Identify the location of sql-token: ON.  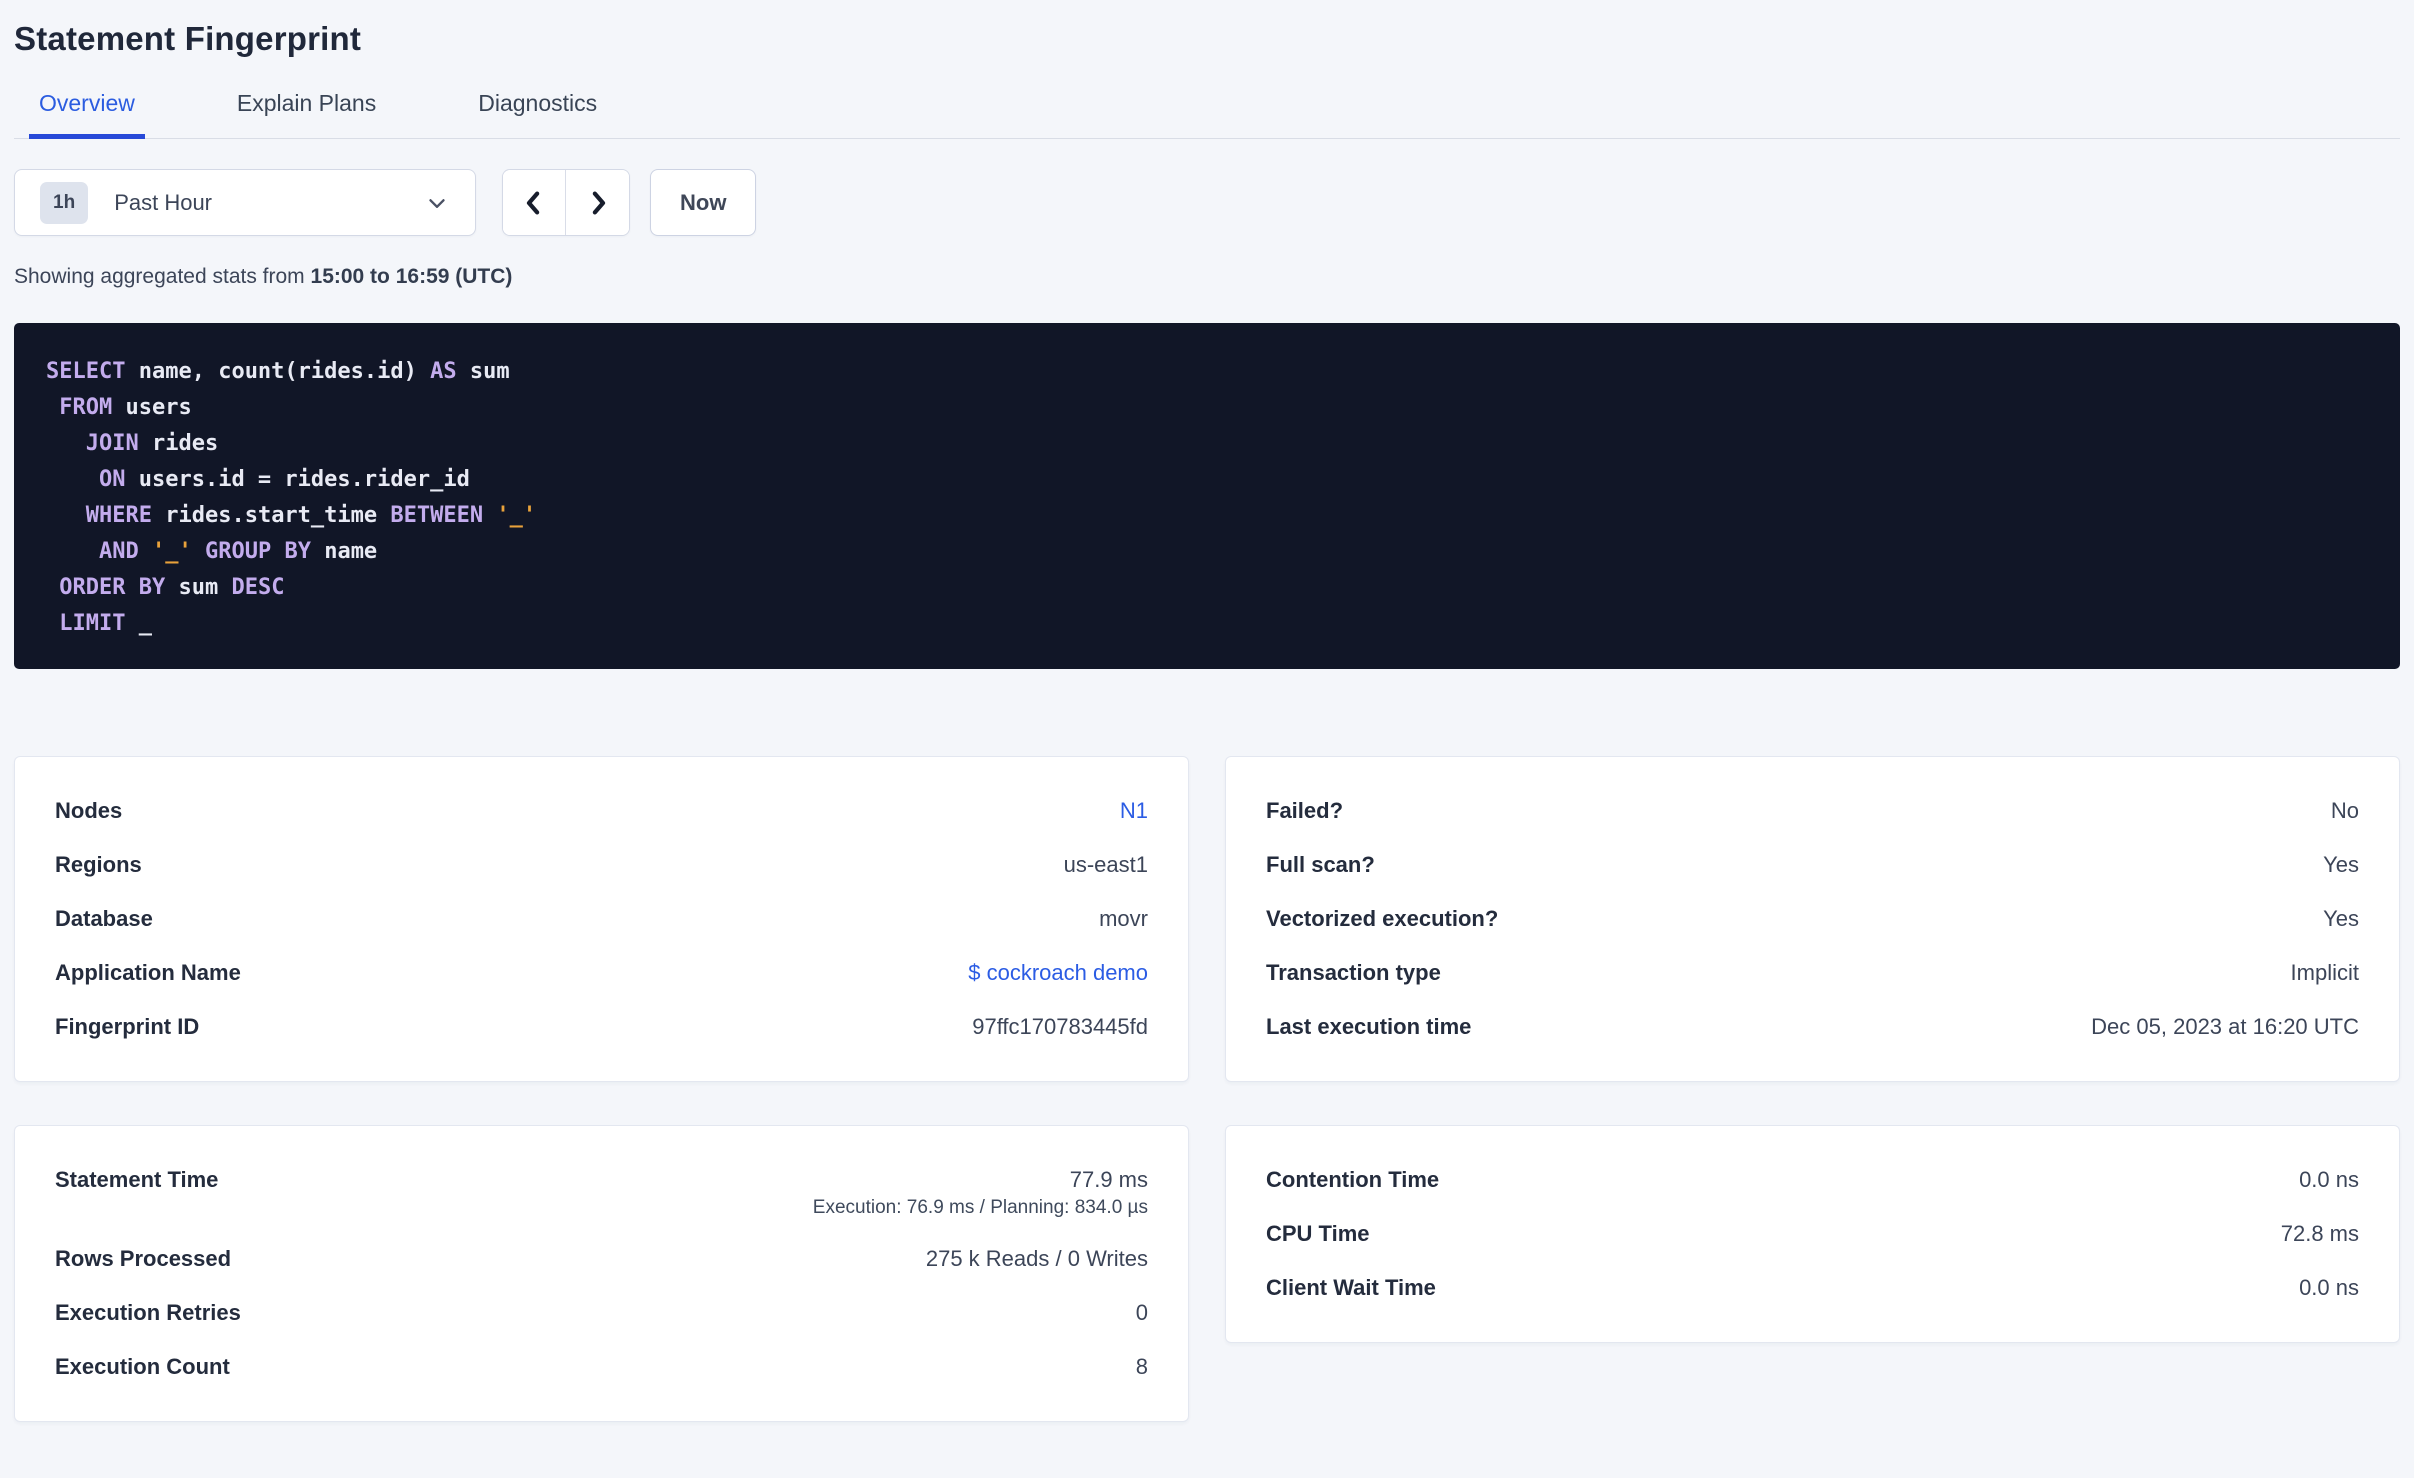
(112, 479).